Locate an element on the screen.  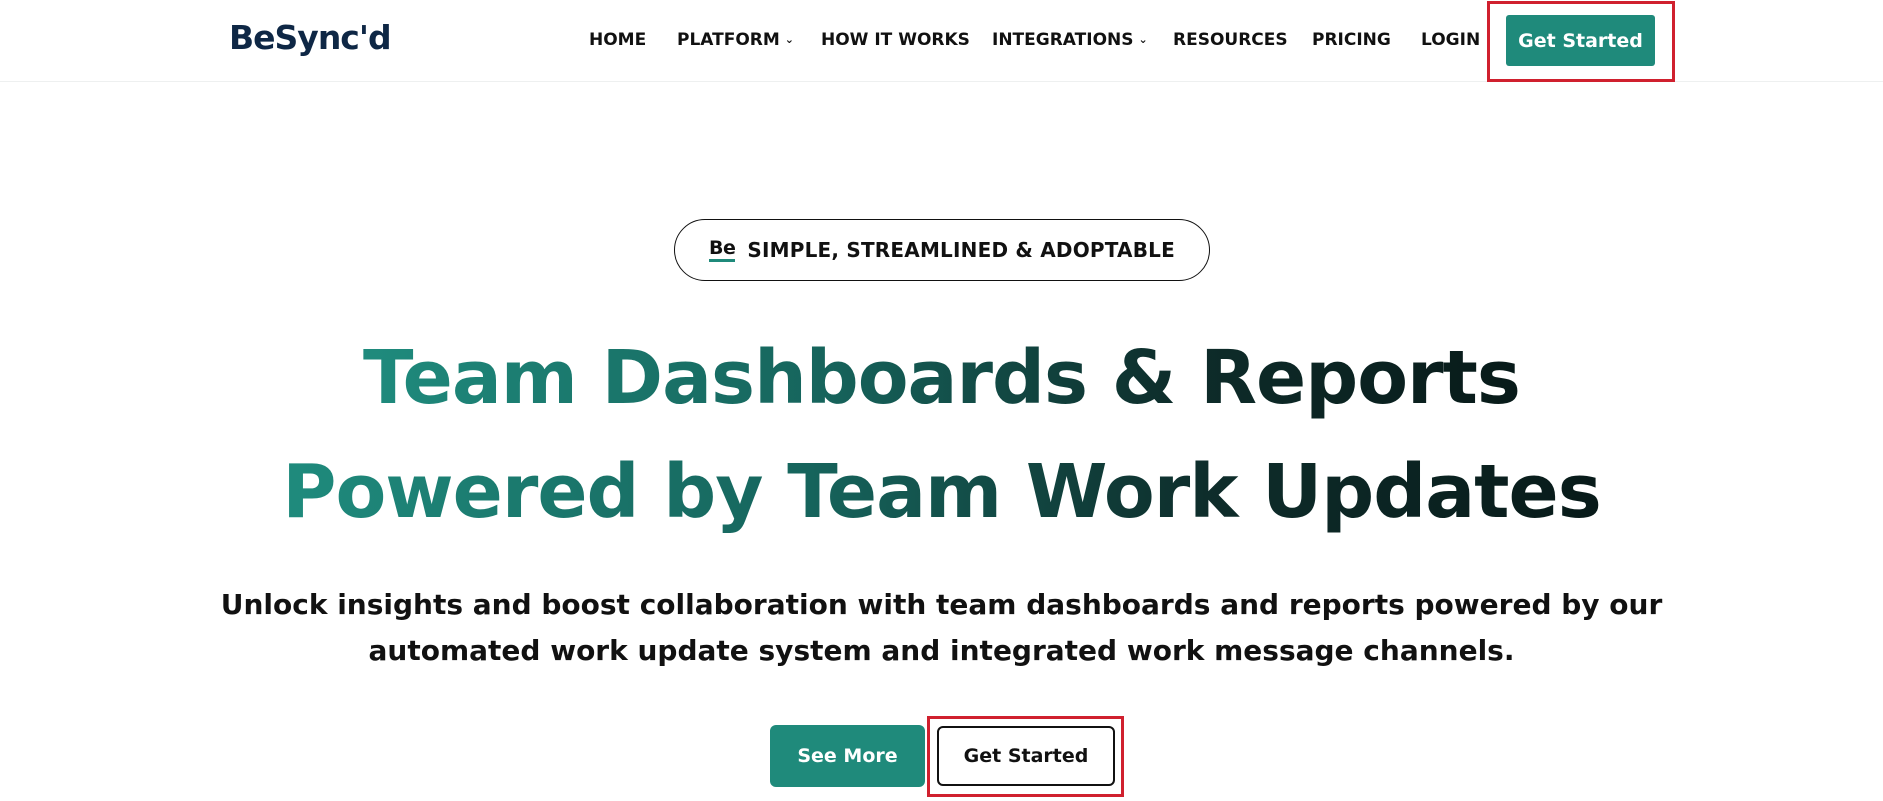
nav-item-label: LOGIN is located at coordinates (1451, 40).